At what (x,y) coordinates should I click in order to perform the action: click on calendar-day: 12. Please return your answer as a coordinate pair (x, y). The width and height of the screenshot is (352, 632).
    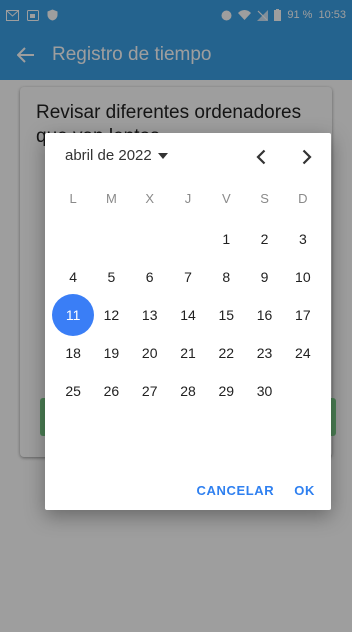
    Looking at the image, I should click on (111, 315).